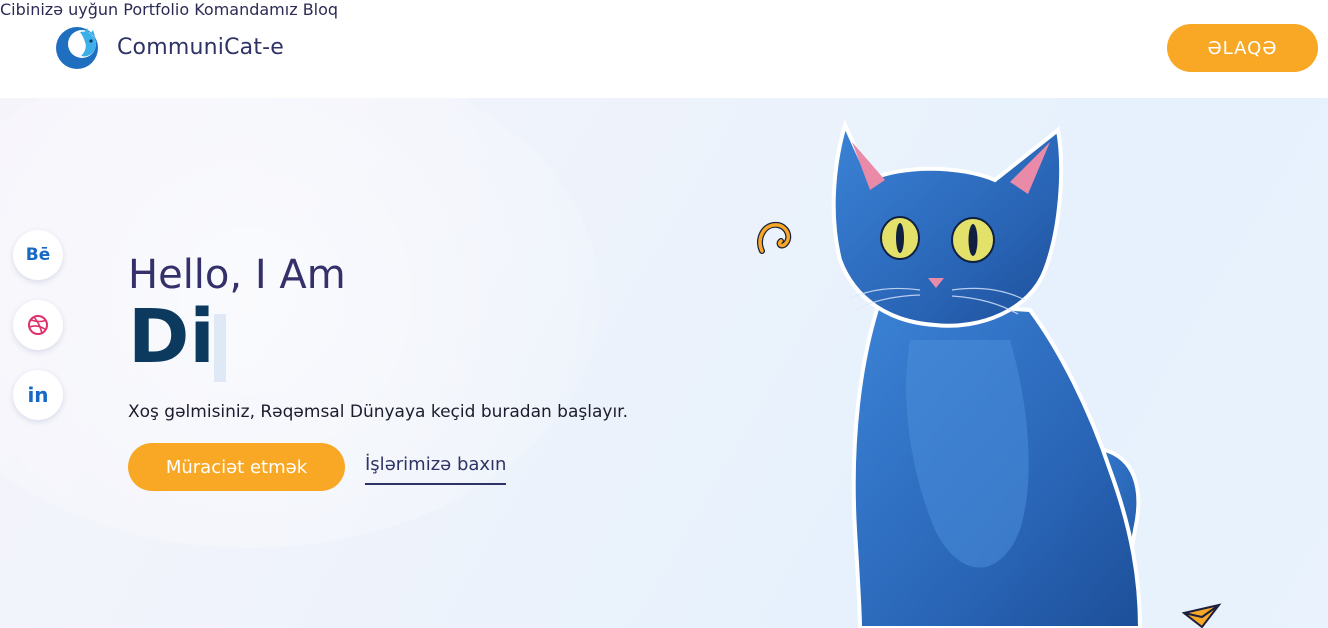  What do you see at coordinates (171, 337) in the screenshot?
I see `hero-typed-text: Di` at bounding box center [171, 337].